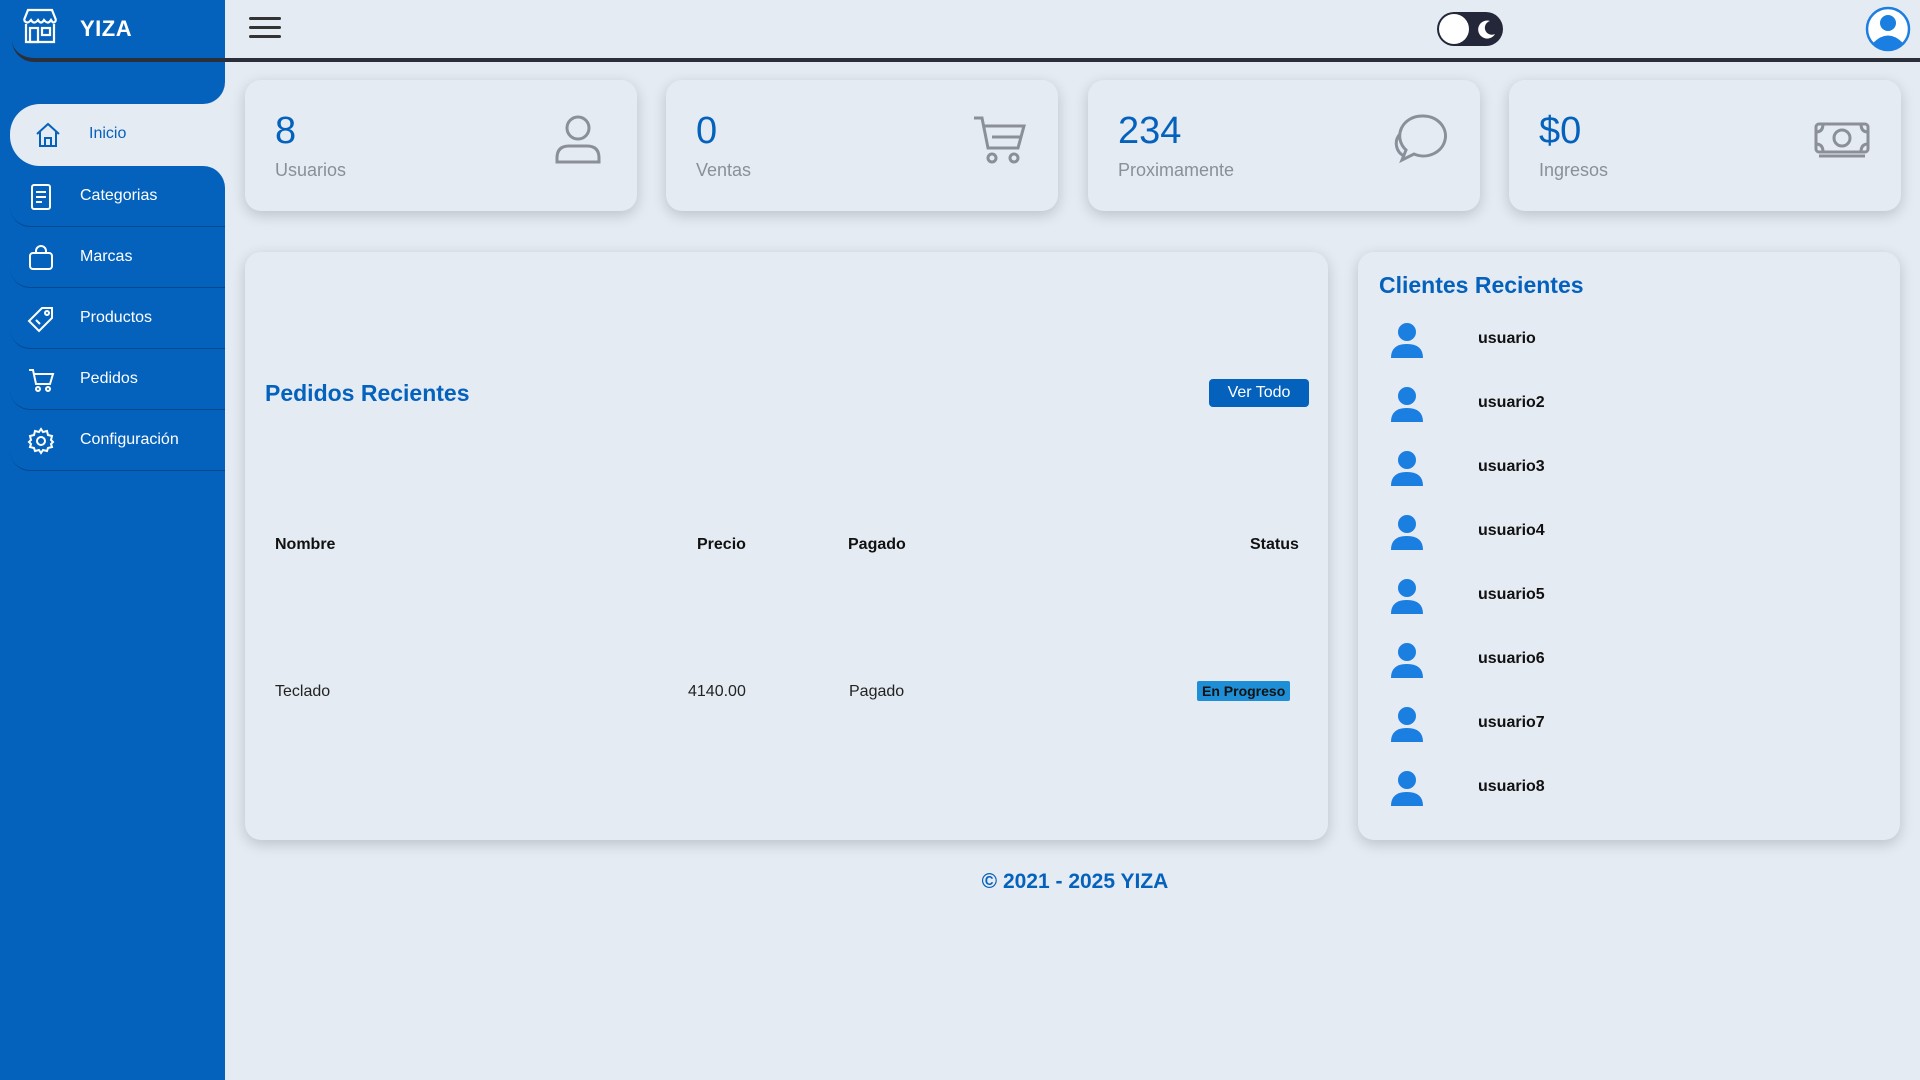  I want to click on bag-icon, so click(41, 257).